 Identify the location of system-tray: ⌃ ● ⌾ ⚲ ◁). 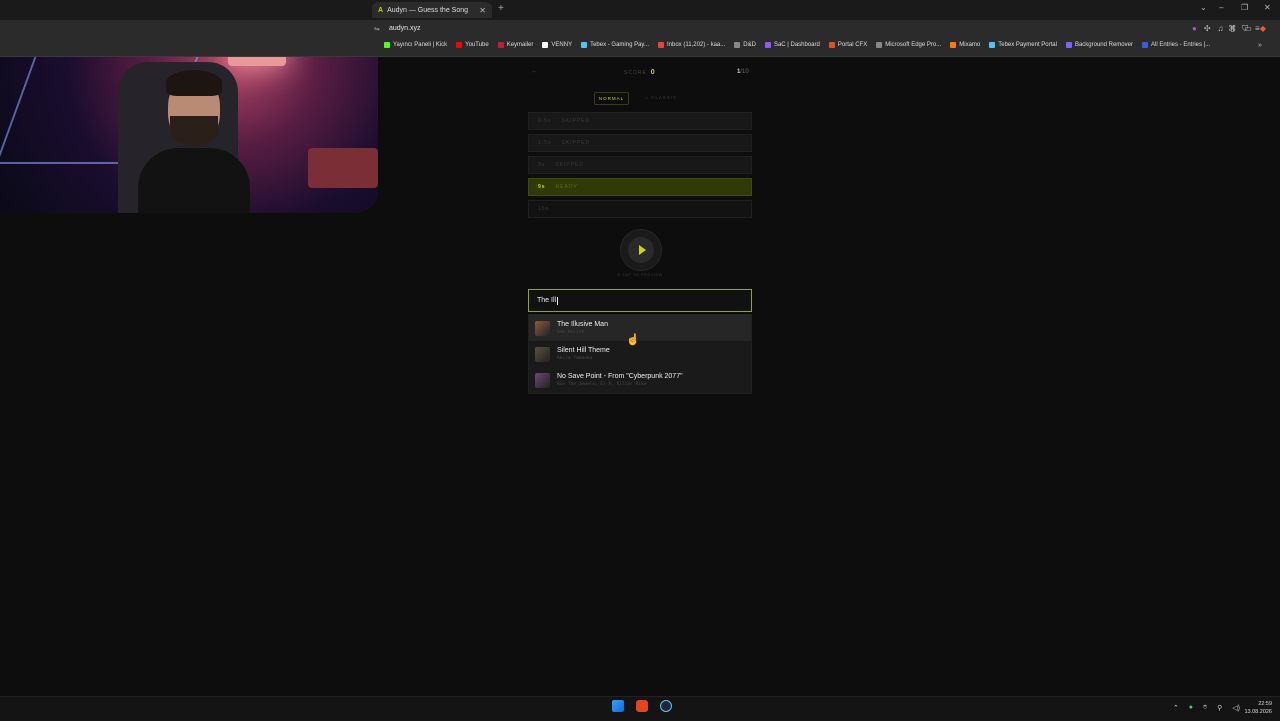
(1206, 708).